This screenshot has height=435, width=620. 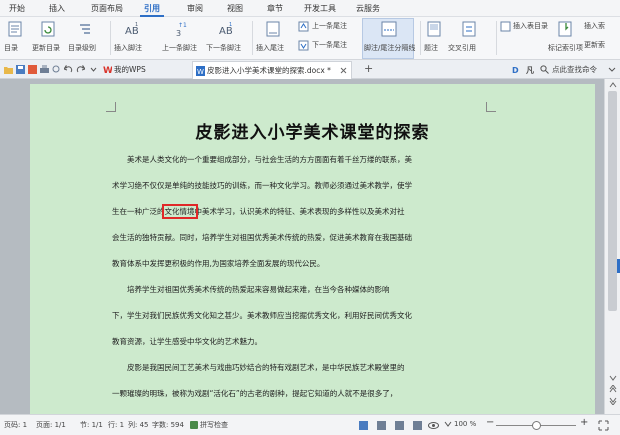 I want to click on text-line: 美术是人类文化的一个重要组成部分，与社会生活的方方面面有着千丝万缕的联系，美, so click(x=262, y=159).